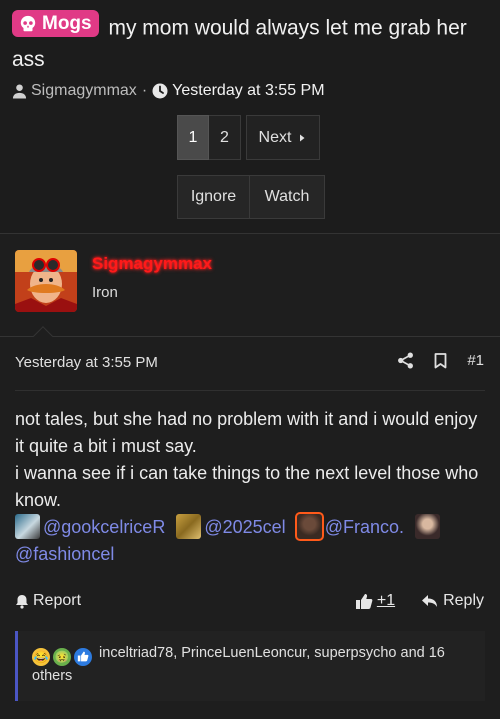  I want to click on share-icon, so click(405, 360).